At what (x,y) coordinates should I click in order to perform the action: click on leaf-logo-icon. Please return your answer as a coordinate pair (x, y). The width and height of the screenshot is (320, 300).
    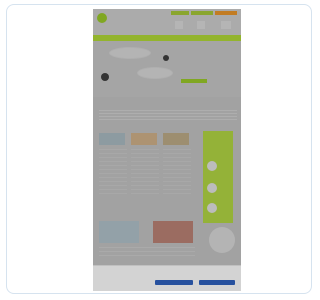
    Looking at the image, I should click on (102, 18).